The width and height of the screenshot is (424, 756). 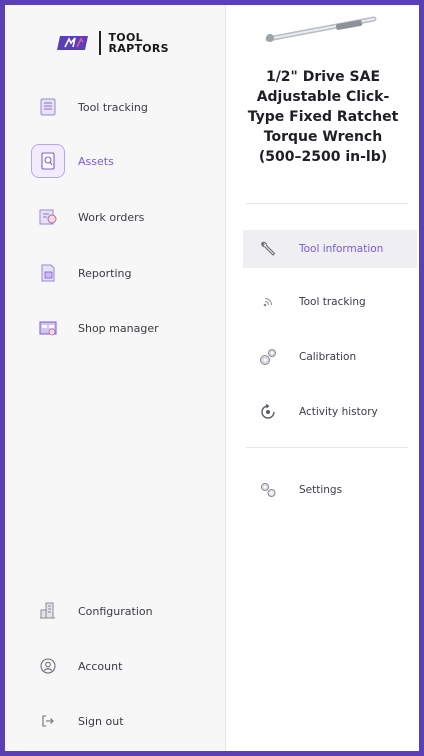 What do you see at coordinates (48, 161) in the screenshot?
I see `assets-icon` at bounding box center [48, 161].